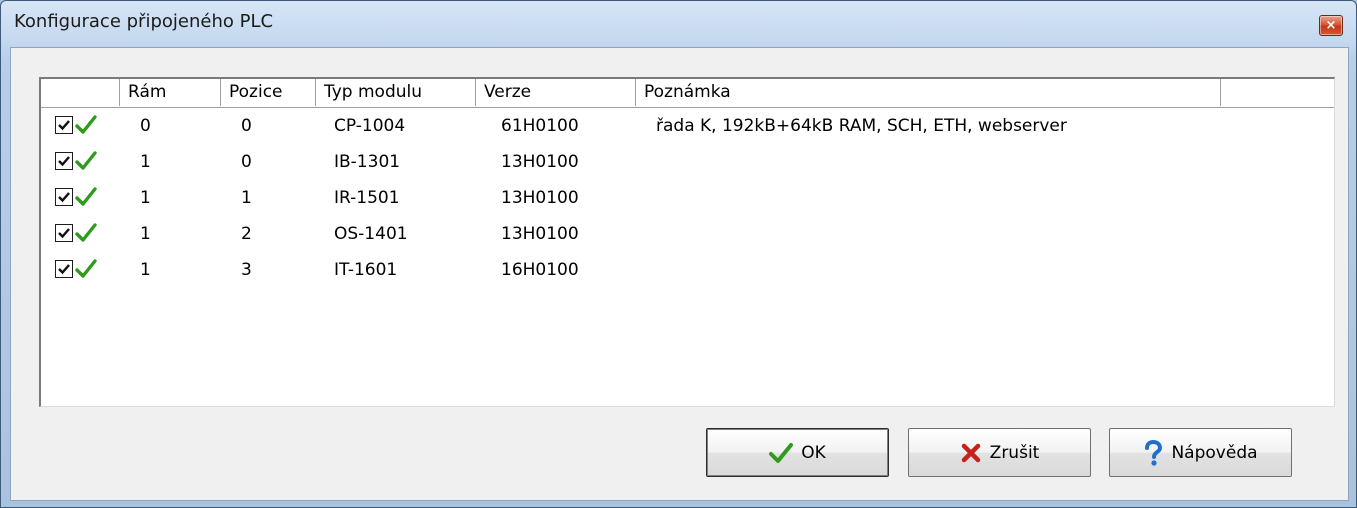 This screenshot has height=508, width=1357. I want to click on cancel-button: Zrušit, so click(999, 452).